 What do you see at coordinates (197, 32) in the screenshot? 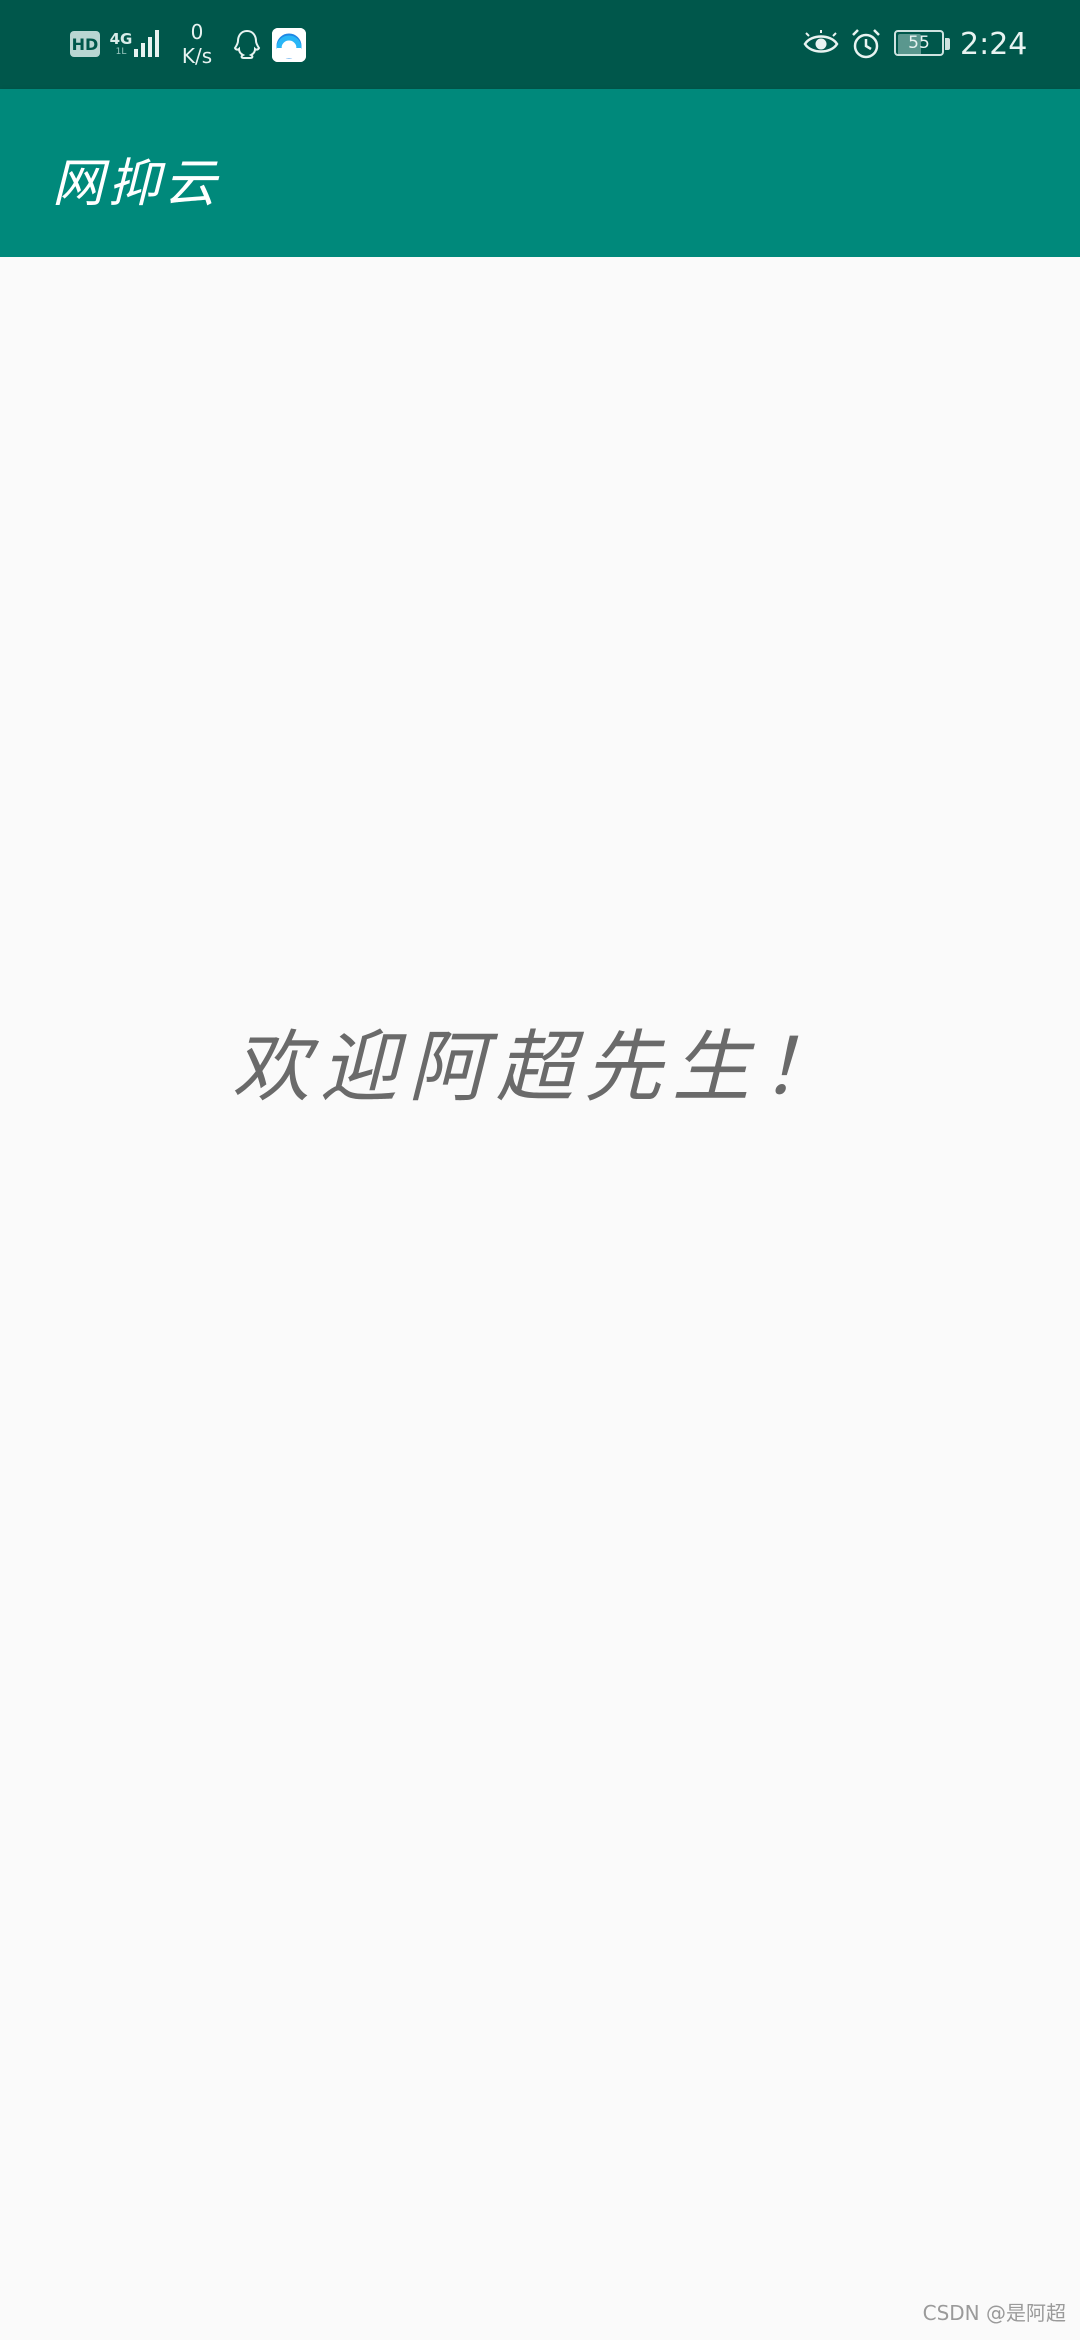
I see `speed-value: 0` at bounding box center [197, 32].